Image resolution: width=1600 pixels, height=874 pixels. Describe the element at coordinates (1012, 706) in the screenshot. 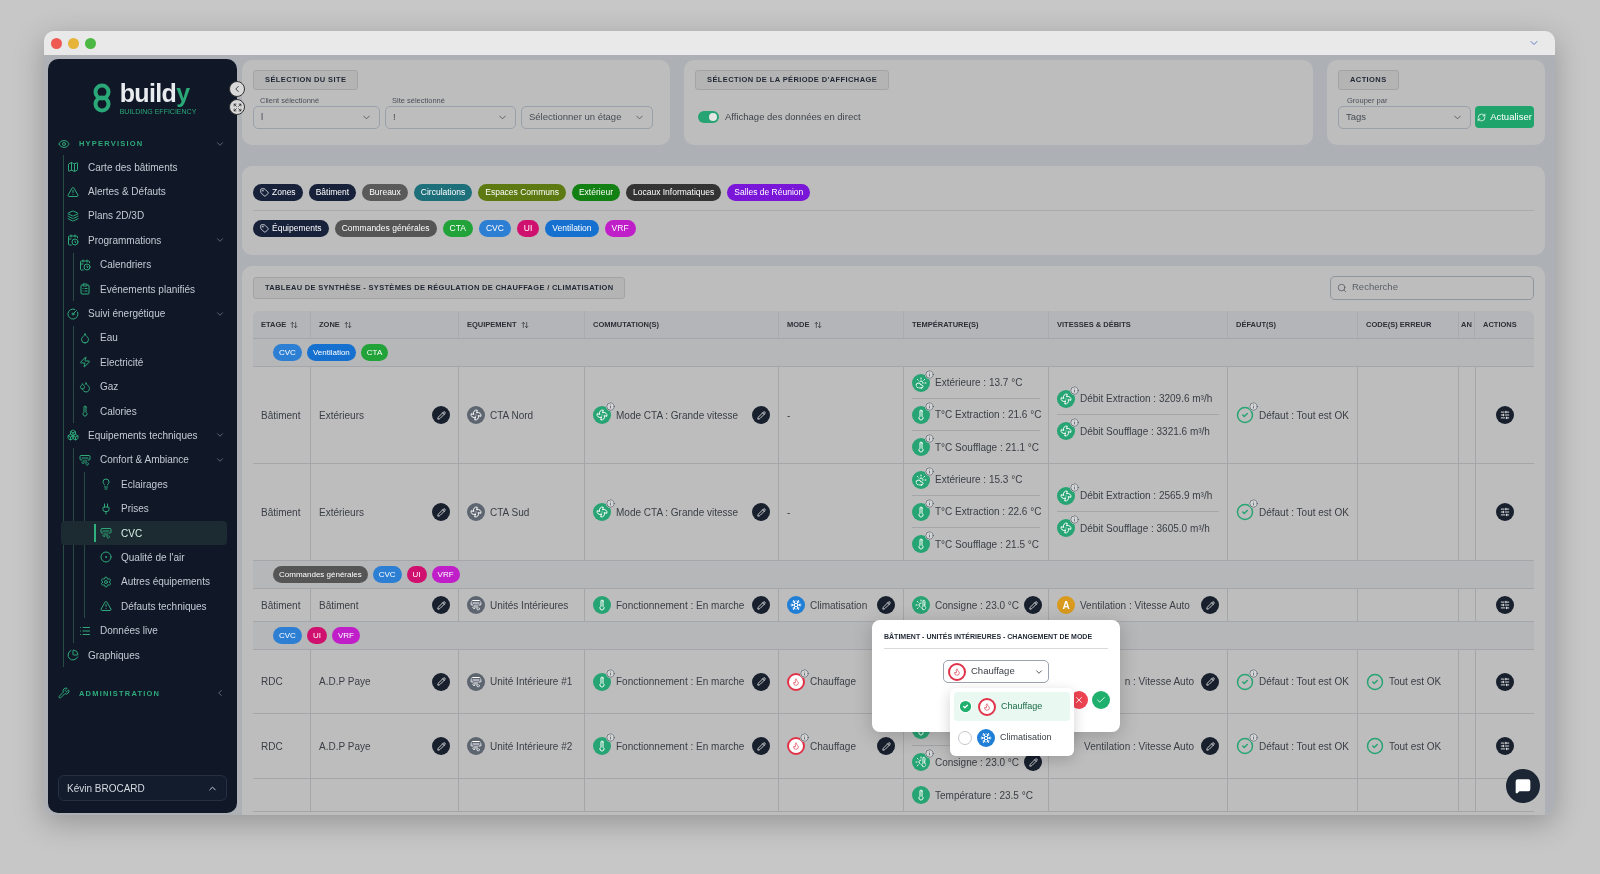

I see `dropdown-option: Chauffage` at that location.